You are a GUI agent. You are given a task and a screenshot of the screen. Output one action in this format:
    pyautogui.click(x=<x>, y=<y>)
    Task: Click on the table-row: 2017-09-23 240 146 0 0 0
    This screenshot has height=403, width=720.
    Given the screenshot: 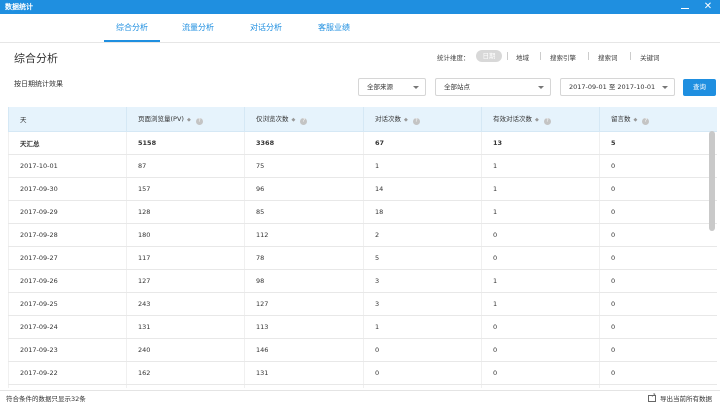 What is the action you would take?
    pyautogui.click(x=362, y=350)
    